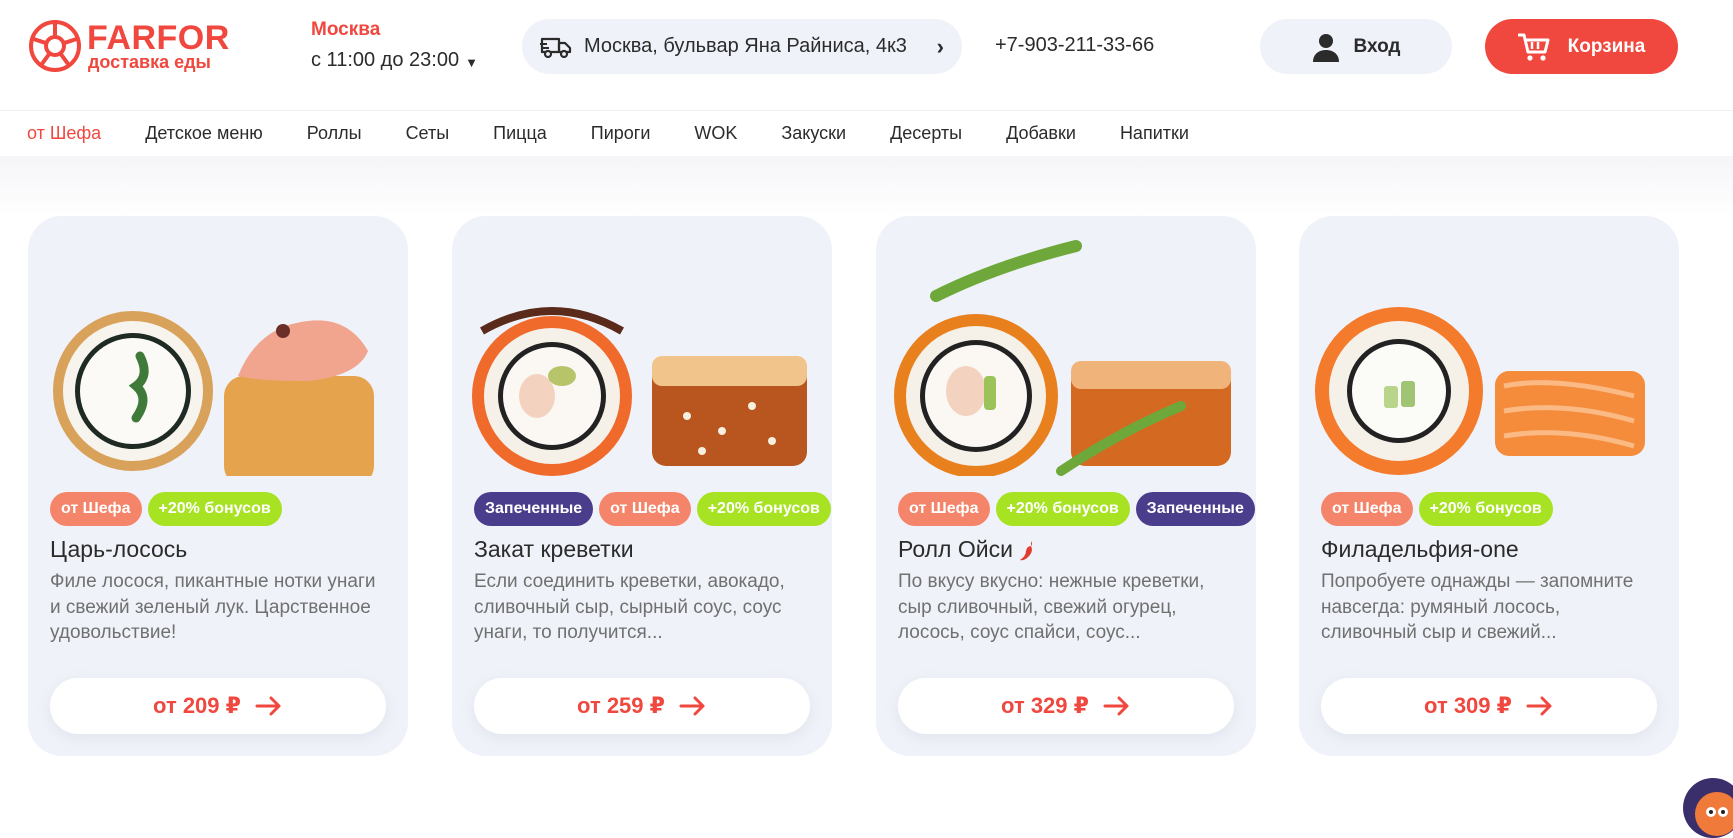 Image resolution: width=1733 pixels, height=838 pixels. I want to click on price-text: от 309 ₽, so click(1468, 705).